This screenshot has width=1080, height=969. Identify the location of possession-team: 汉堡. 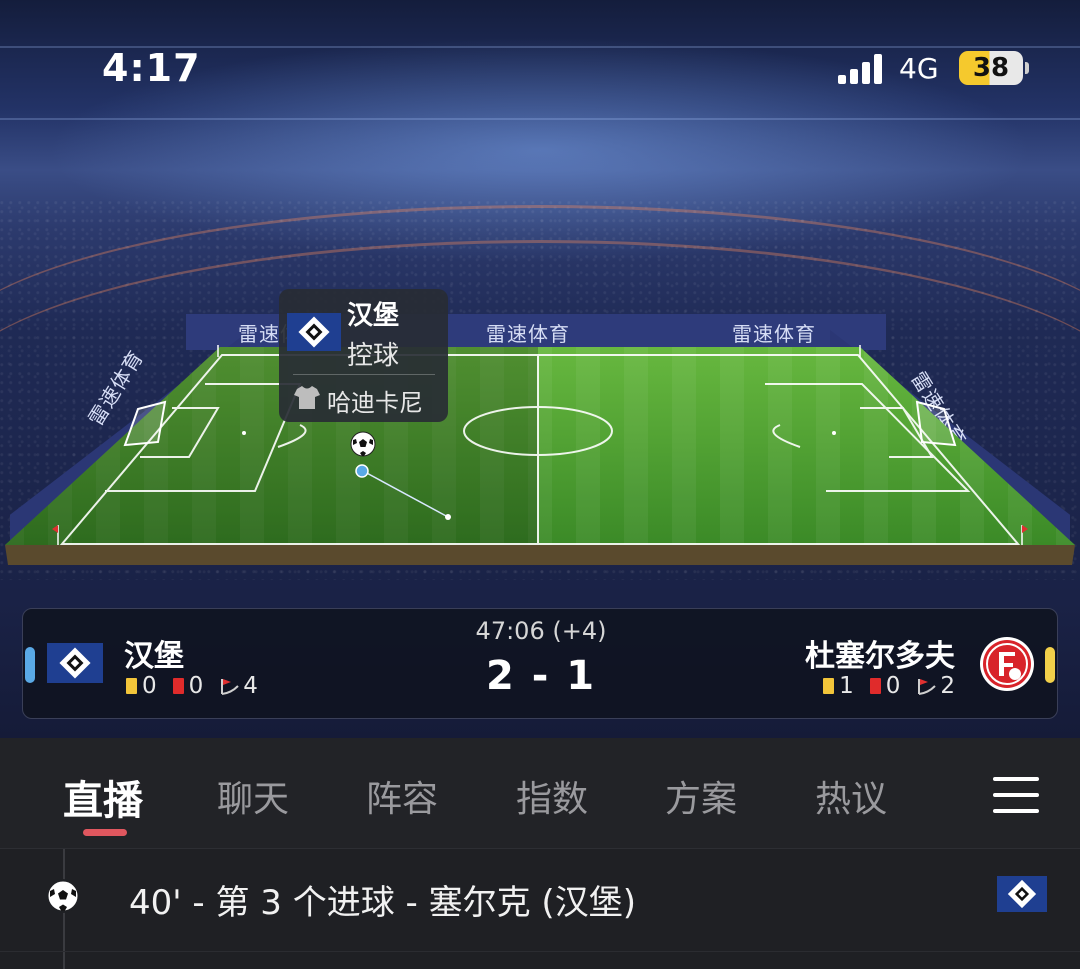
(373, 316).